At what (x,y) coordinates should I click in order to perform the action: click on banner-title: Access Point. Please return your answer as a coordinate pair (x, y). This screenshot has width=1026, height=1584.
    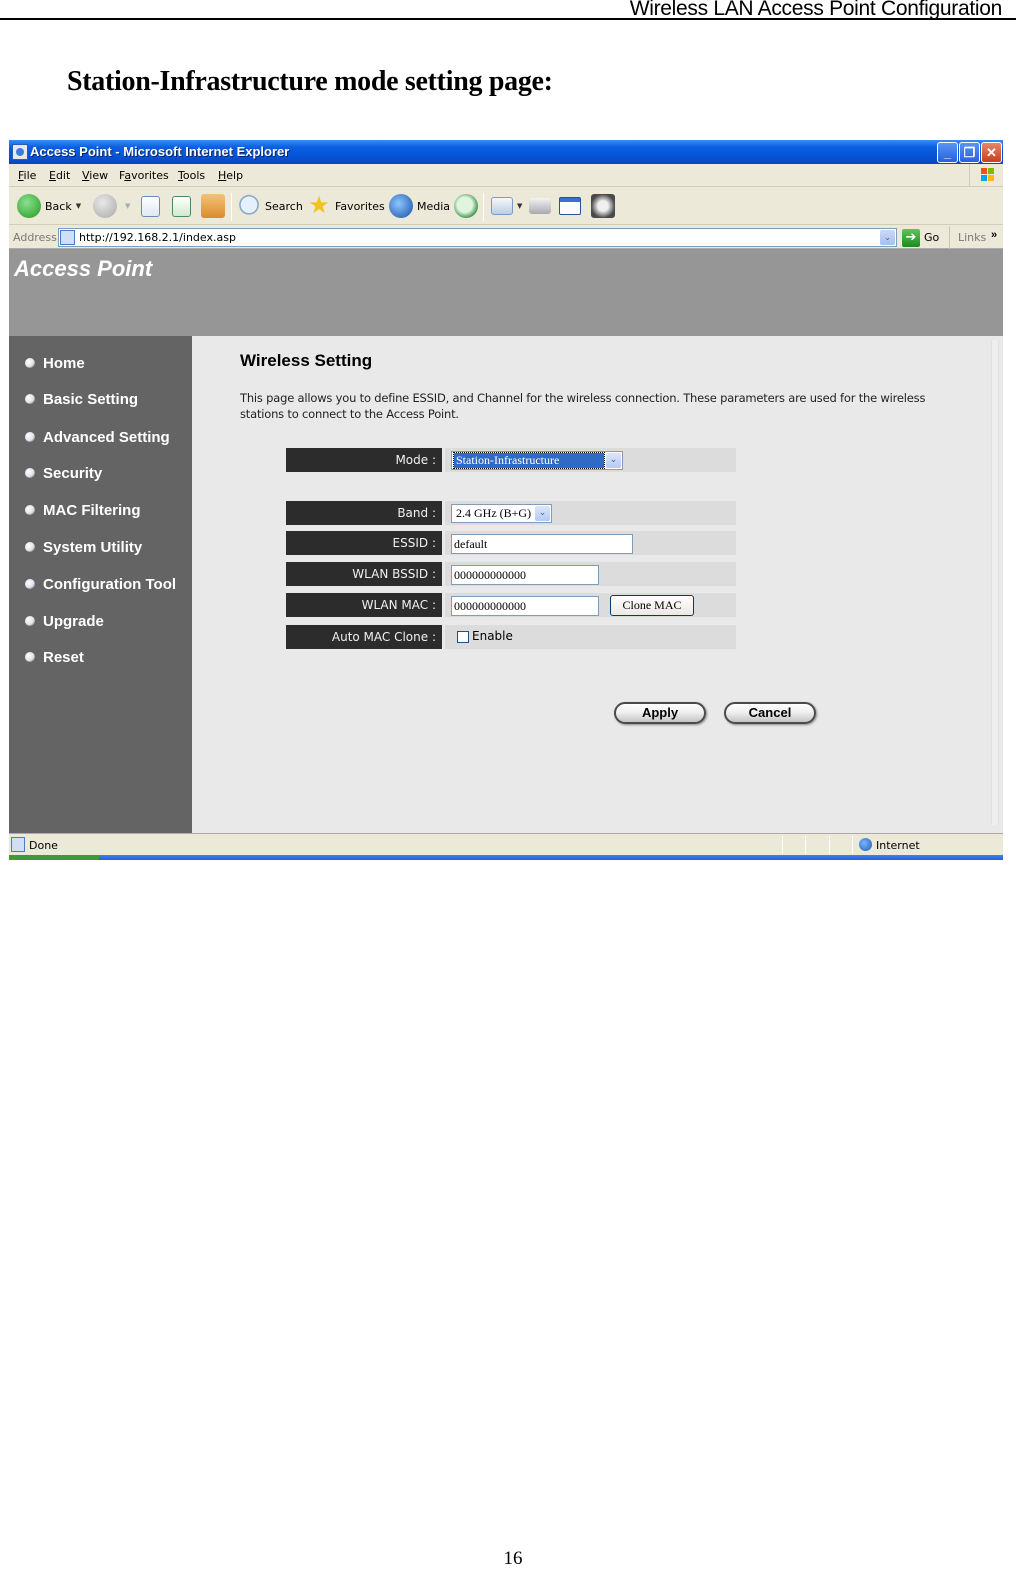
    Looking at the image, I should click on (83, 268).